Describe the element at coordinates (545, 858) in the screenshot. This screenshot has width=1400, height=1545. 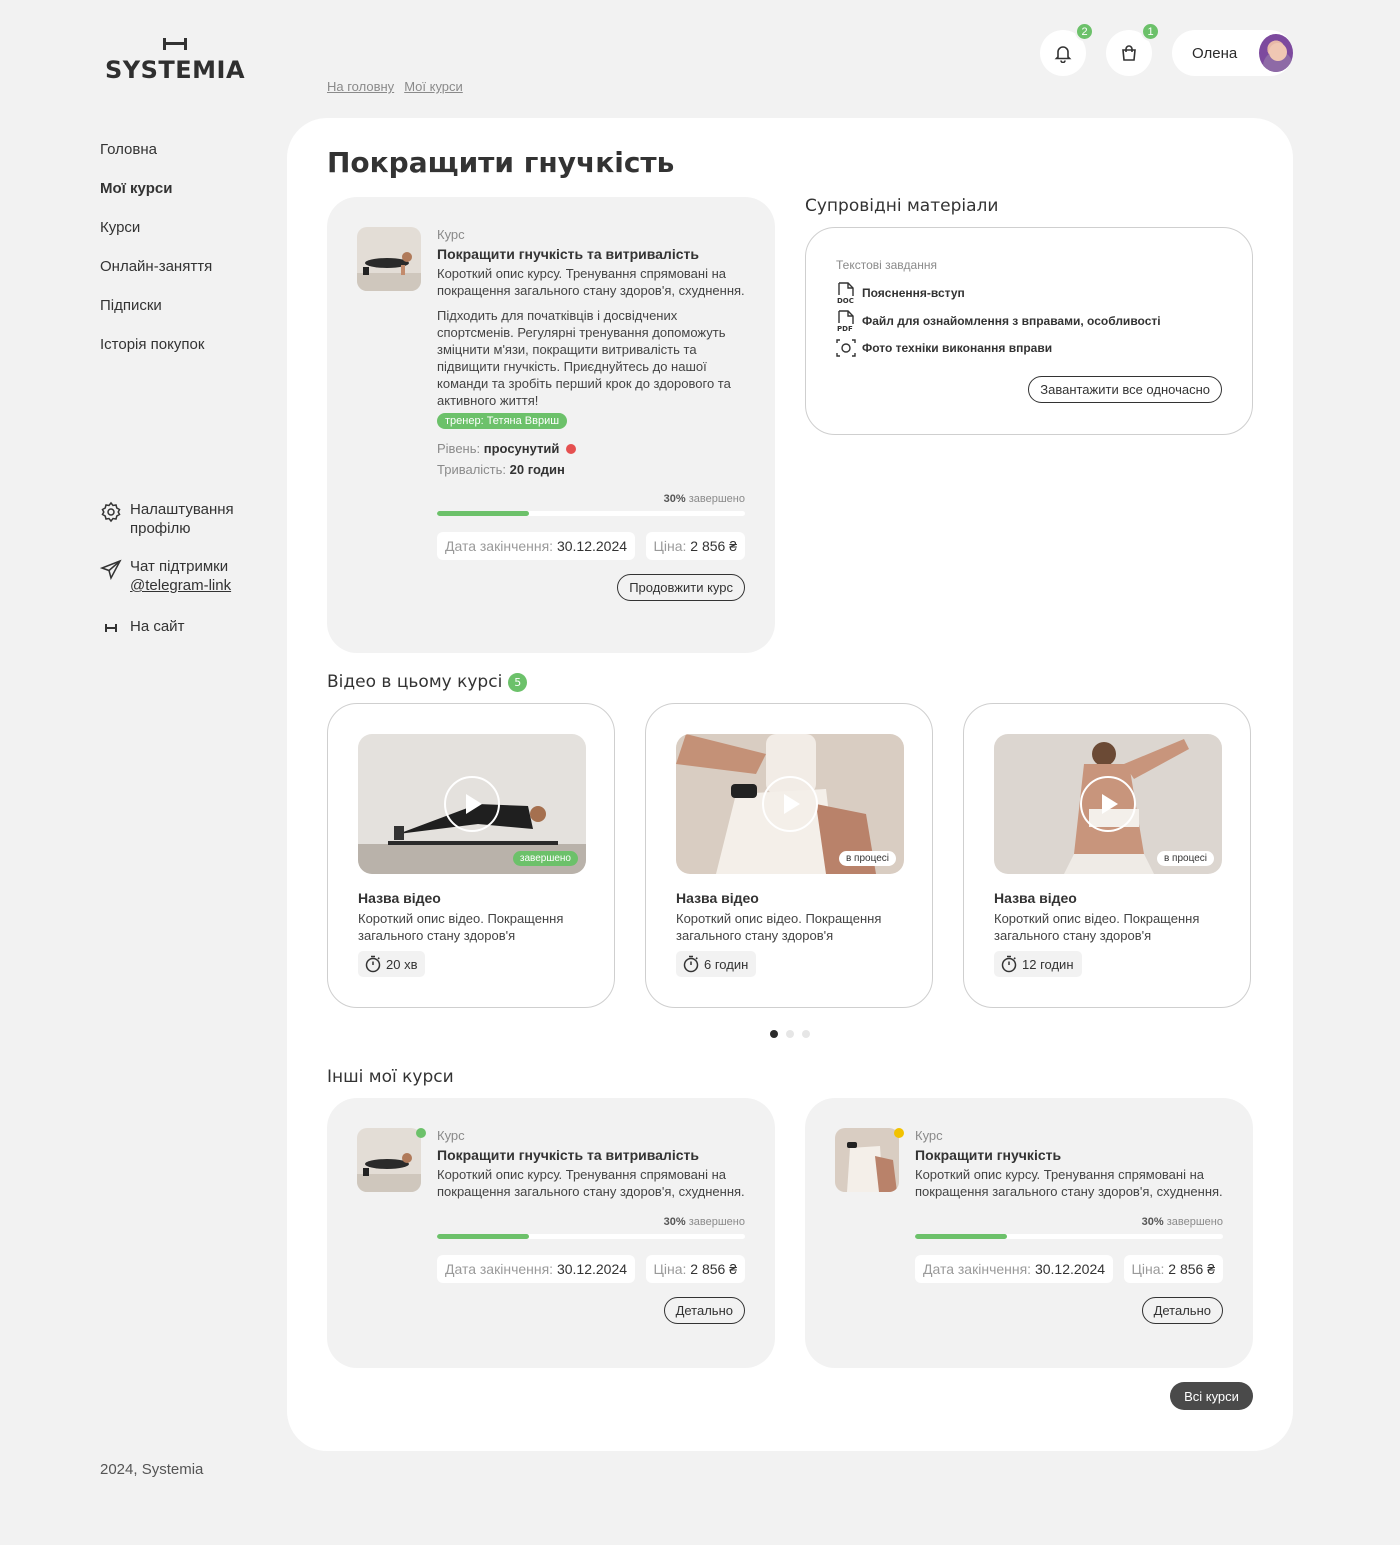
I see `video-status-badge: завершено` at that location.